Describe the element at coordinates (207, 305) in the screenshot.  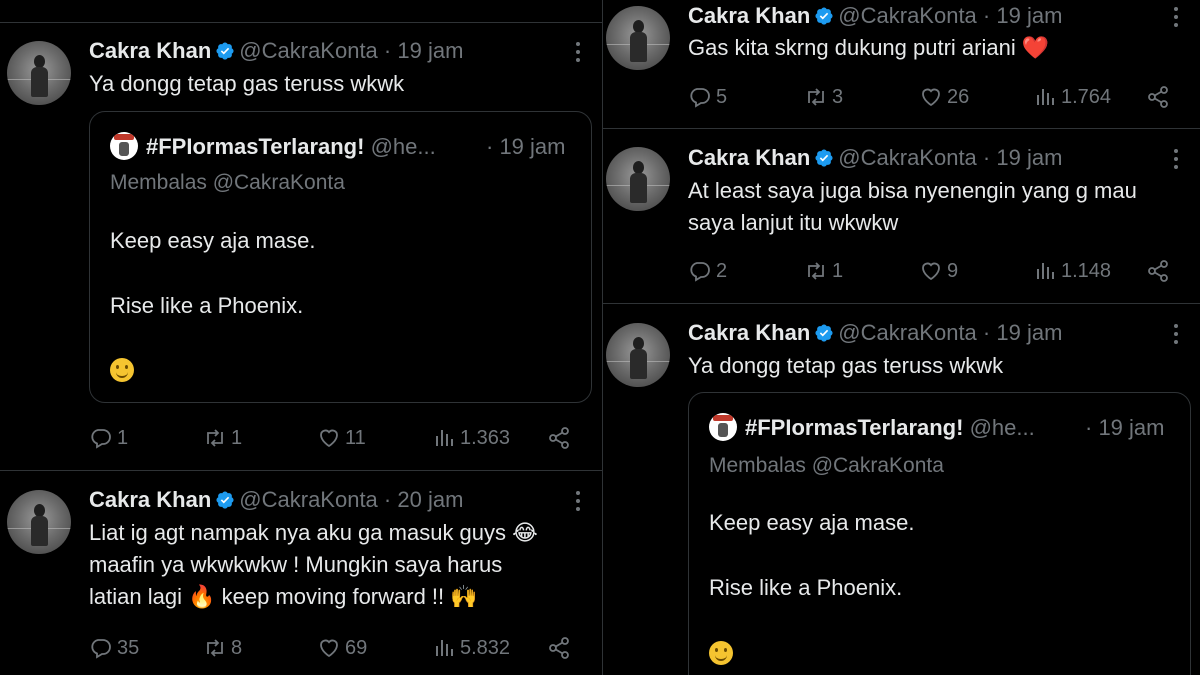
I see `quoted-text-line: Rise like a Phoenix.` at that location.